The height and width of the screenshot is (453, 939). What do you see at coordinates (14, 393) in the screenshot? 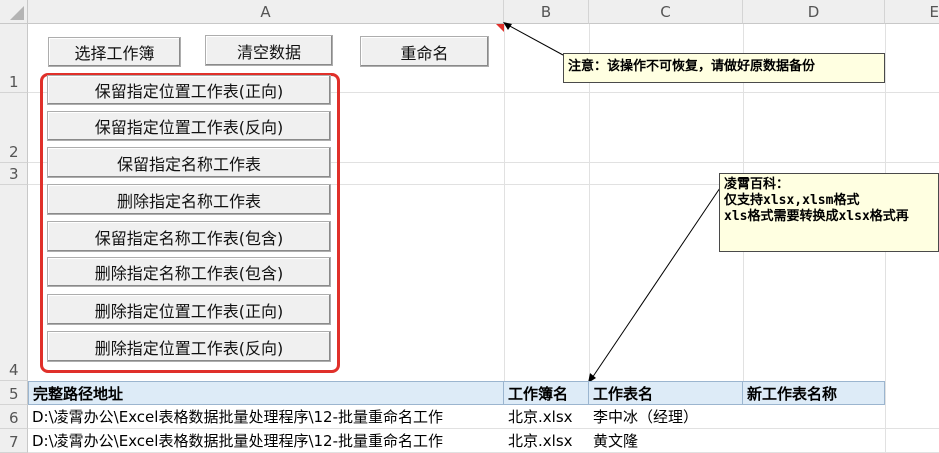
I see `row-header-5: 5` at bounding box center [14, 393].